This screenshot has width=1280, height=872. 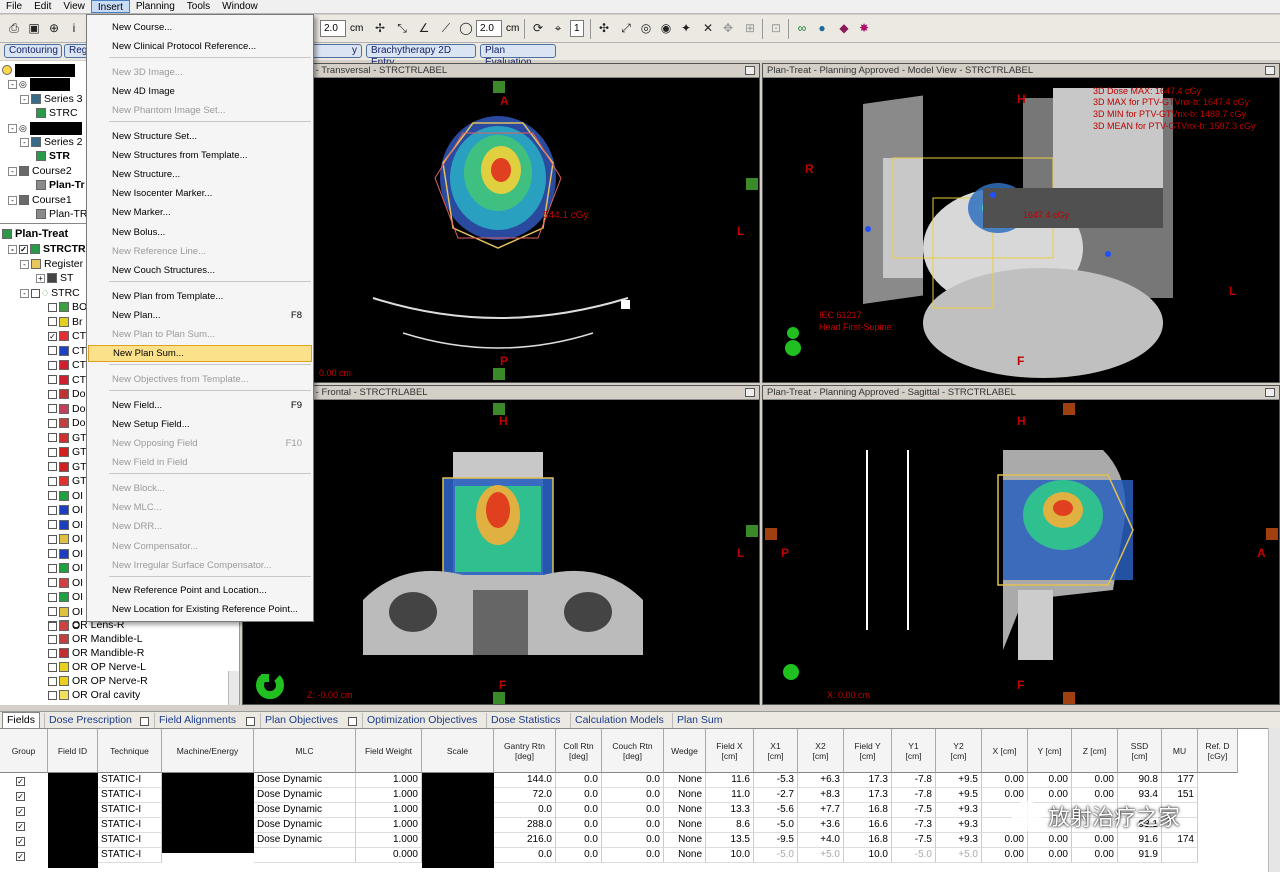 I want to click on info-icon: i, so click(x=74, y=28).